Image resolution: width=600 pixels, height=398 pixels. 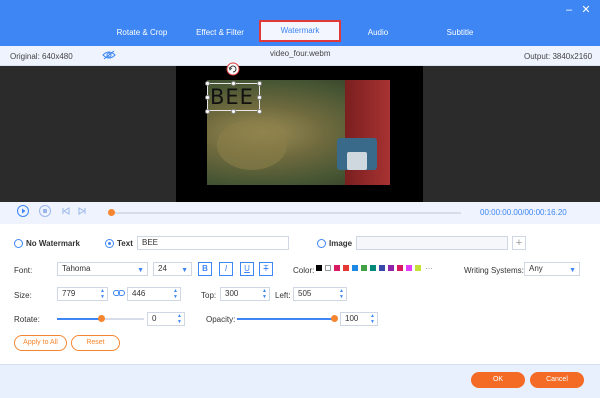 I want to click on timeline-playhead, so click(x=111, y=212).